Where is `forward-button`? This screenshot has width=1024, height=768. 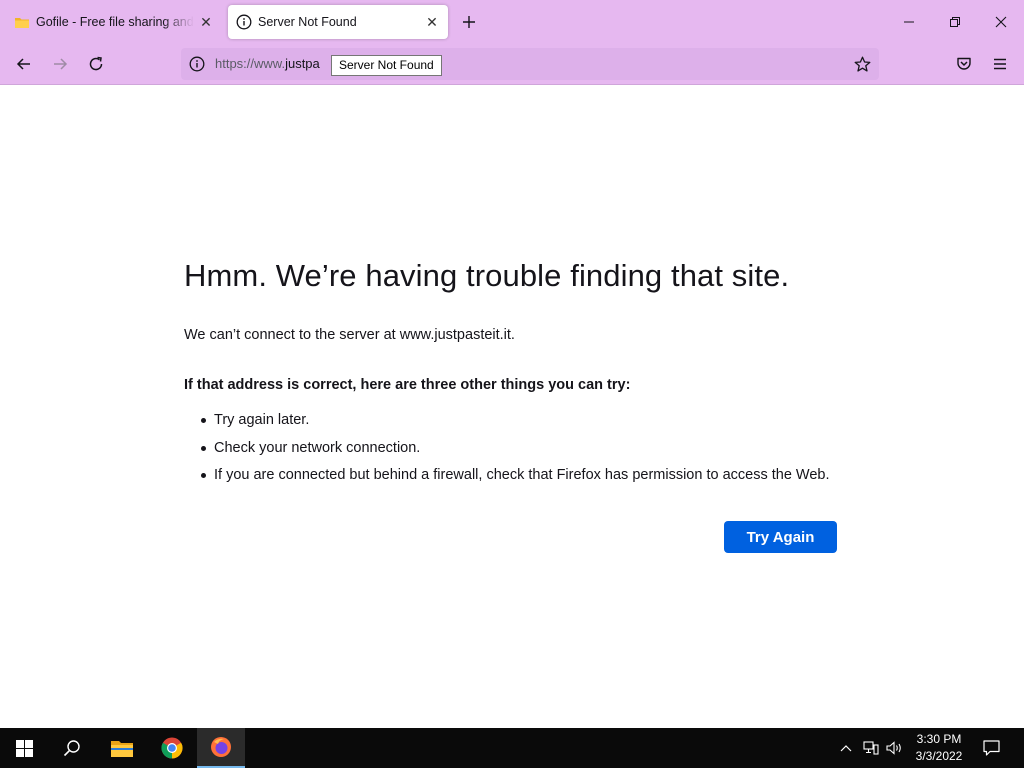
forward-button is located at coordinates (60, 64).